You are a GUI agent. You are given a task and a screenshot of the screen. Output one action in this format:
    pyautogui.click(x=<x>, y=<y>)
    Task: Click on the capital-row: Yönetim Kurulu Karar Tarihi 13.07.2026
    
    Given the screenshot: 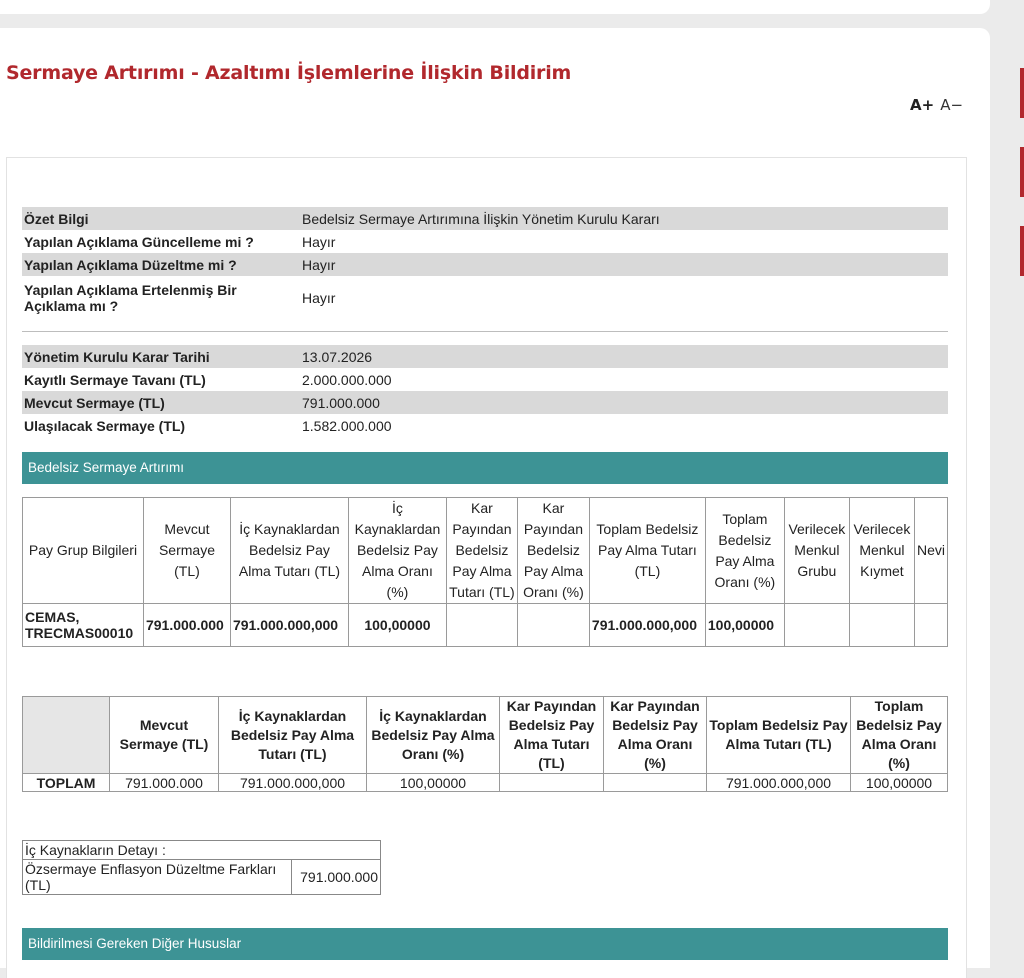 What is the action you would take?
    pyautogui.click(x=485, y=356)
    